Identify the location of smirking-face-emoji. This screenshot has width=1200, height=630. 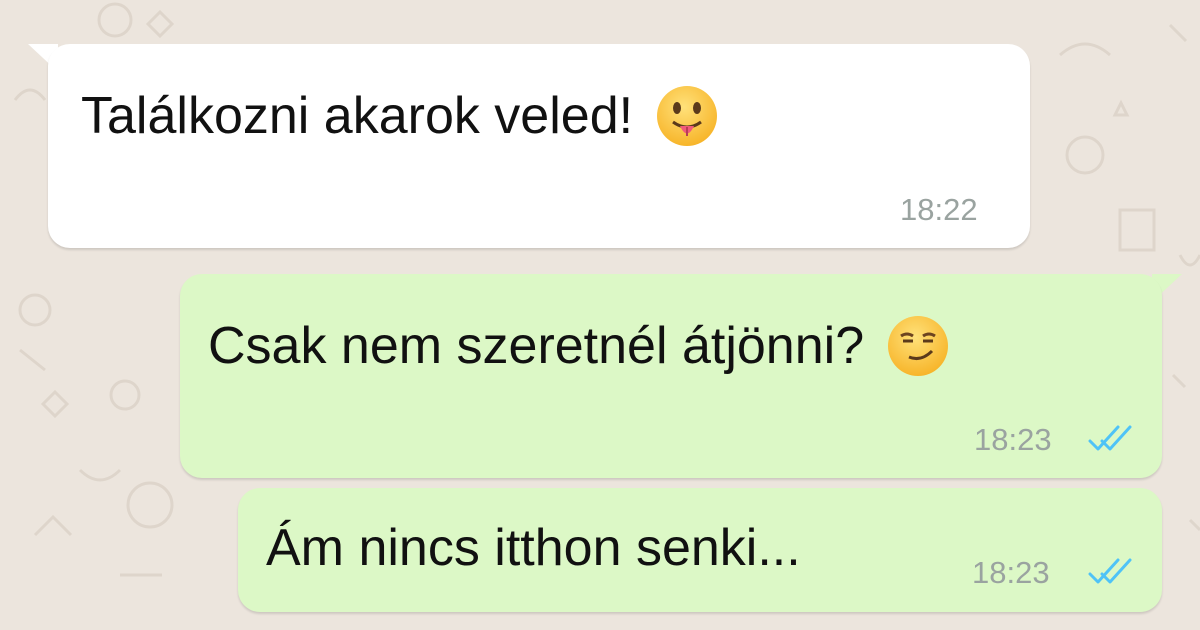
(918, 346).